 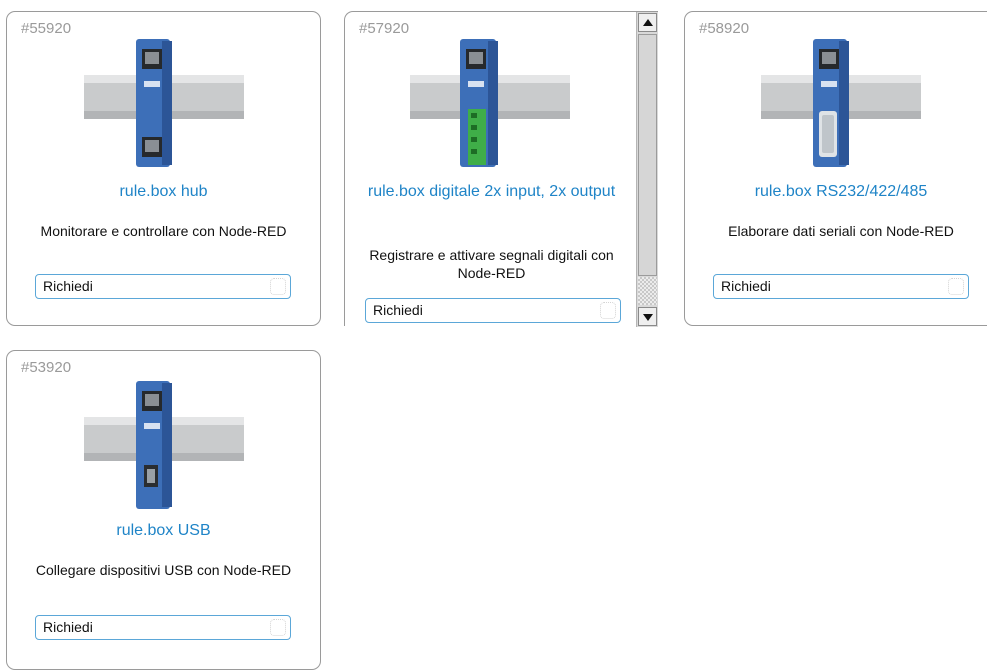 I want to click on product-title-link: rule.box USB, so click(x=163, y=530).